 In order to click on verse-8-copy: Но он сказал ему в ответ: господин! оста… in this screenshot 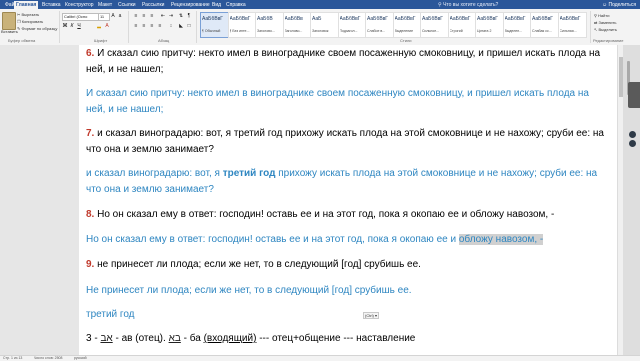, I will do `click(348, 240)`.